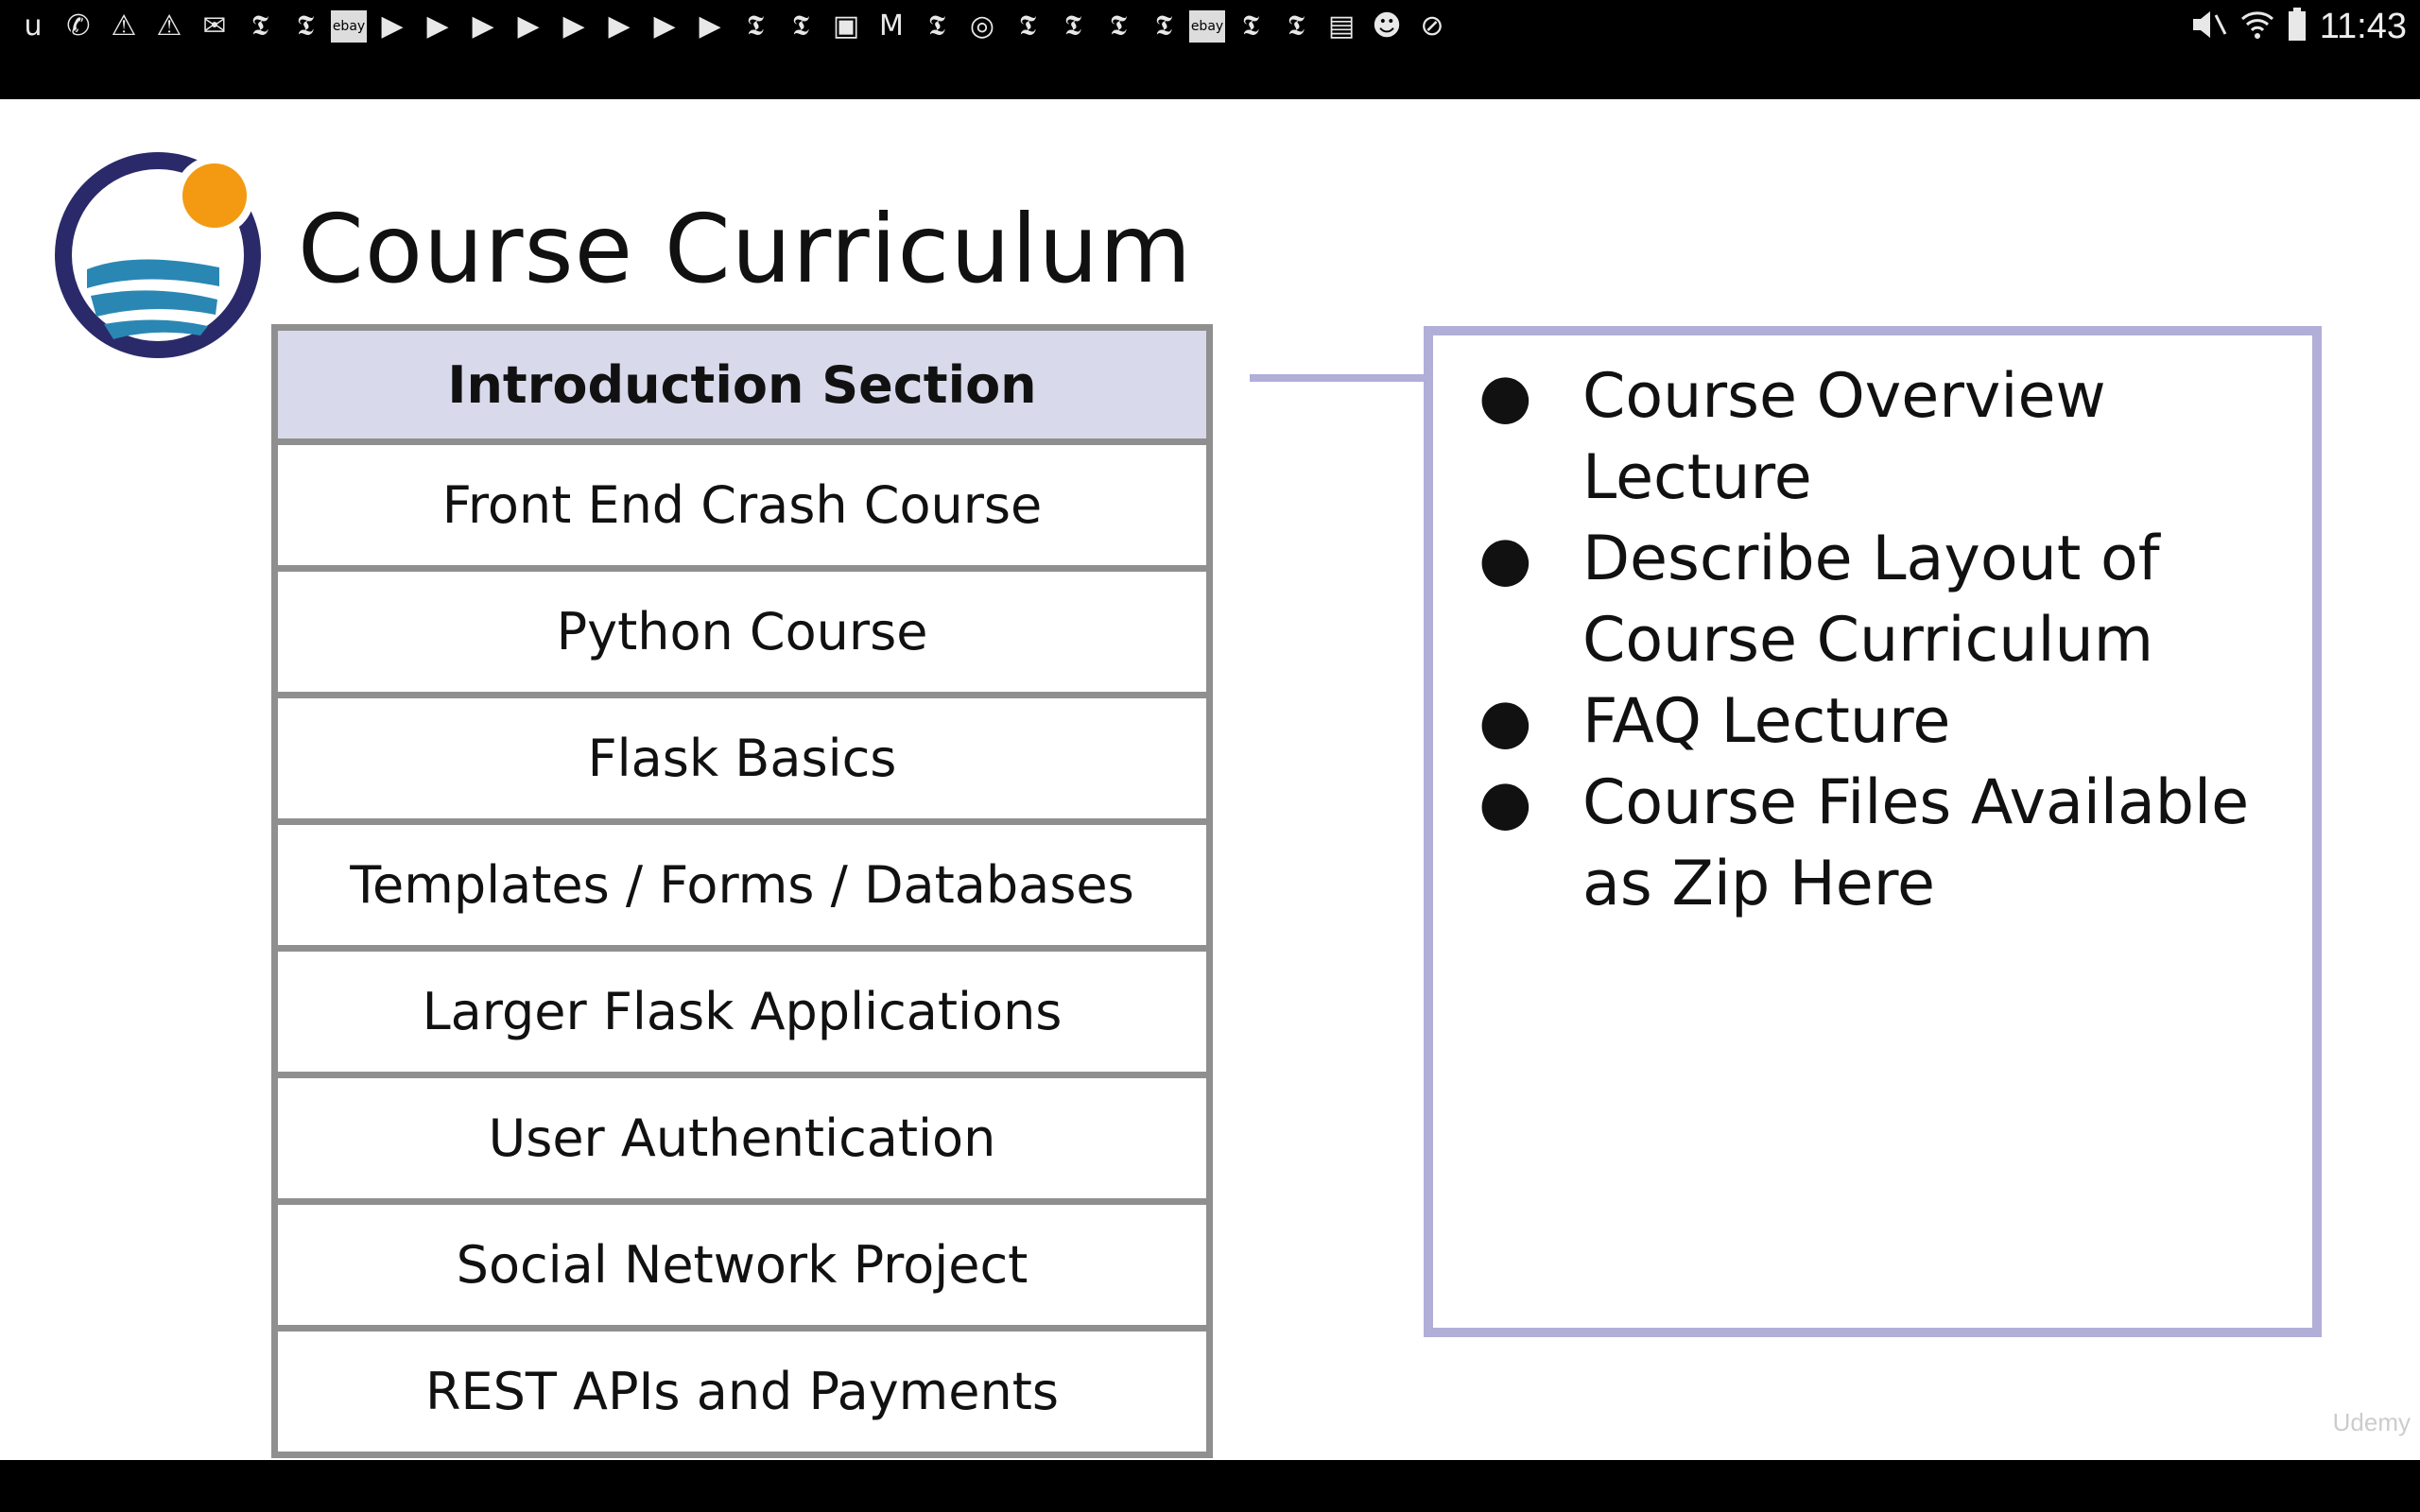 This screenshot has width=2420, height=1512. I want to click on detail-text: FAQ Lecture, so click(1766, 721).